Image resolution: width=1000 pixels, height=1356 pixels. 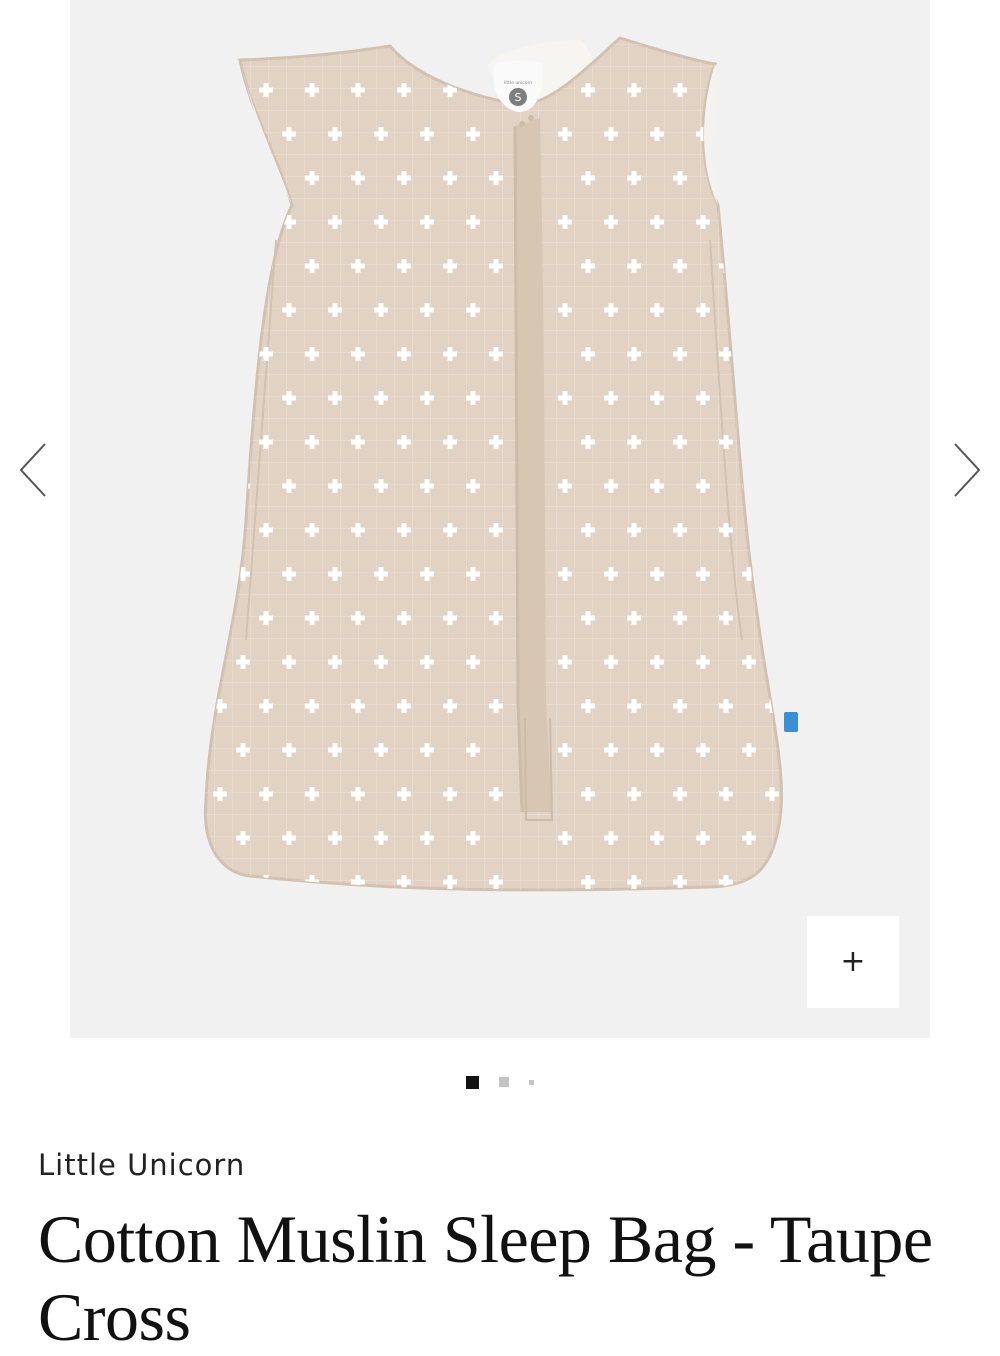 What do you see at coordinates (518, 97) in the screenshot?
I see `svg-text: S` at bounding box center [518, 97].